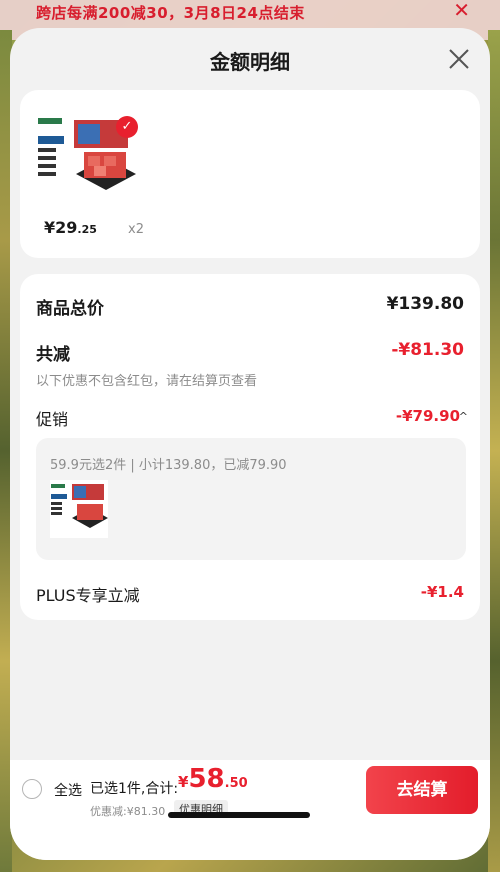  I want to click on product-price: ¥29.25, so click(70, 227).